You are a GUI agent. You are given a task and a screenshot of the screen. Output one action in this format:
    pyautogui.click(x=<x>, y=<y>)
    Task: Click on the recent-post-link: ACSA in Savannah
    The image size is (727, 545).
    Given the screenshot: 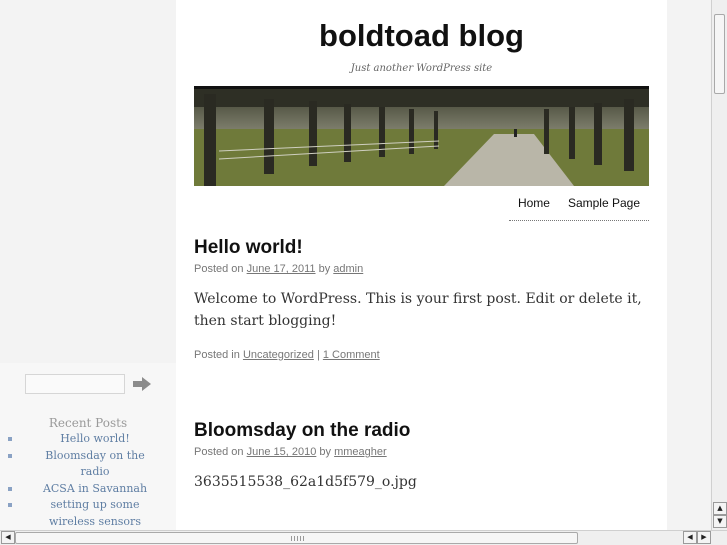 What is the action you would take?
    pyautogui.click(x=95, y=488)
    